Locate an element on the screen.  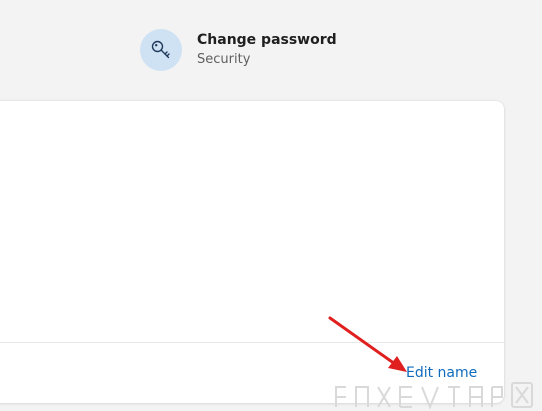
change-password-tile: Change password Security is located at coordinates (250, 50).